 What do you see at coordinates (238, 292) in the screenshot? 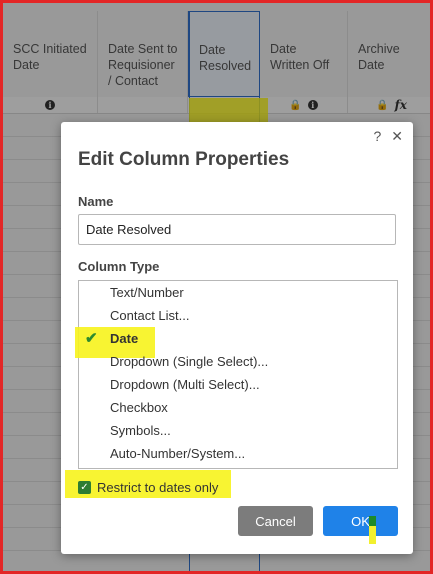
I see `type-option-text-number: Text/Number` at bounding box center [238, 292].